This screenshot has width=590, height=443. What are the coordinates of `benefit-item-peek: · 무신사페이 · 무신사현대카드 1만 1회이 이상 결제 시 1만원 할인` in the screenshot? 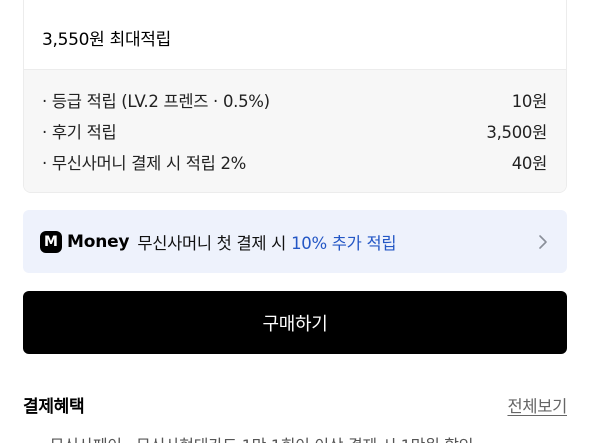 It's located at (256, 437).